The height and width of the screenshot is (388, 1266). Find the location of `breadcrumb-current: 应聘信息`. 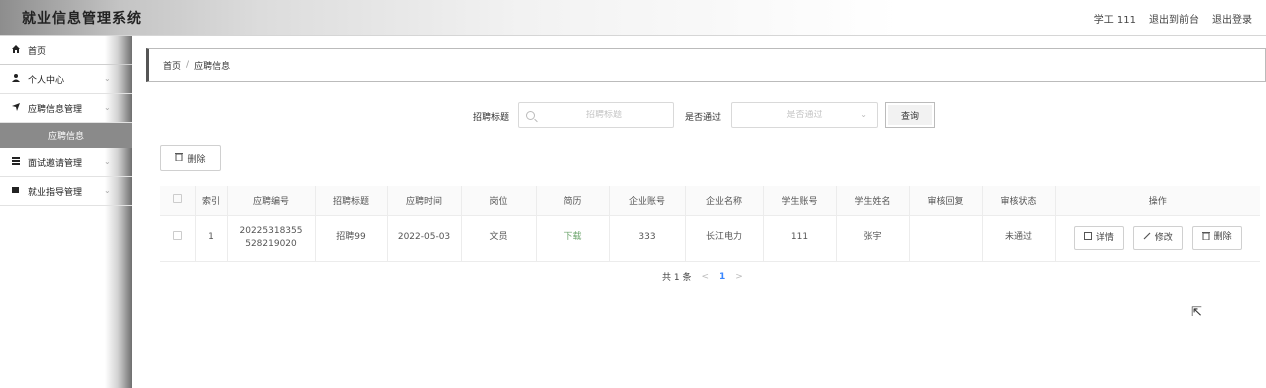

breadcrumb-current: 应聘信息 is located at coordinates (212, 66).